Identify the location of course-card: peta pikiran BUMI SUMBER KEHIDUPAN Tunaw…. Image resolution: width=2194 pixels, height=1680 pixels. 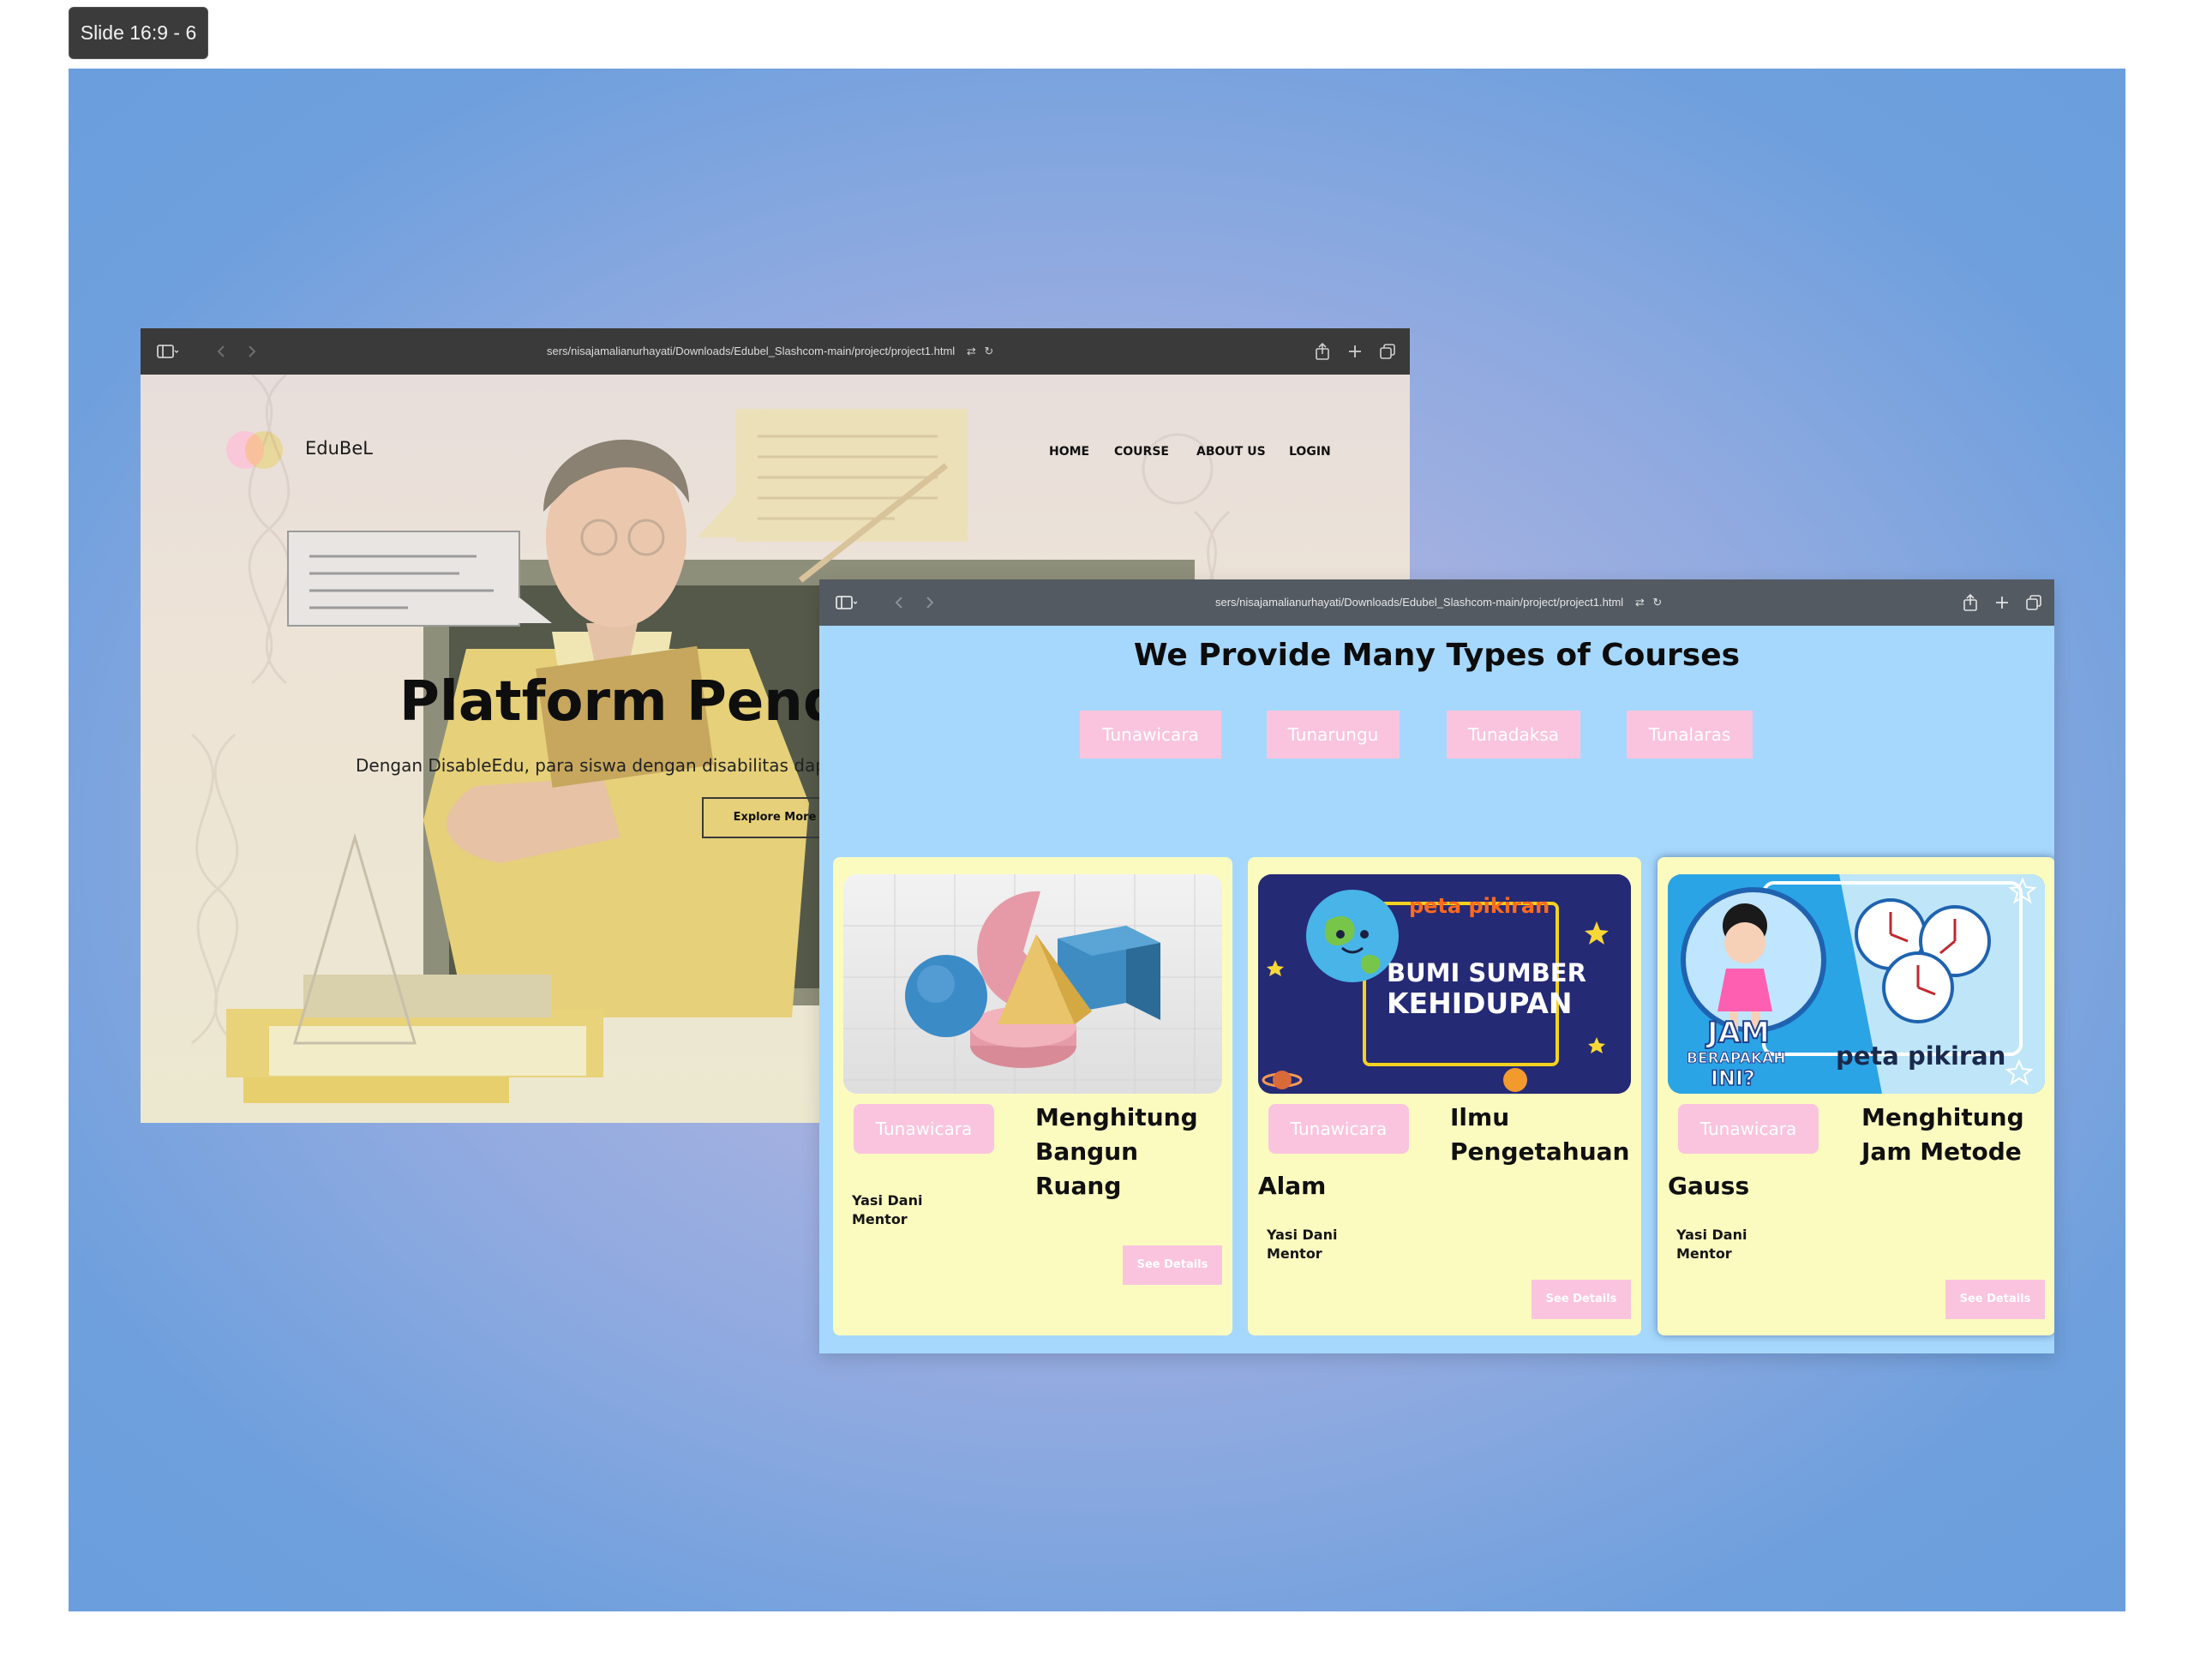
(1444, 1096).